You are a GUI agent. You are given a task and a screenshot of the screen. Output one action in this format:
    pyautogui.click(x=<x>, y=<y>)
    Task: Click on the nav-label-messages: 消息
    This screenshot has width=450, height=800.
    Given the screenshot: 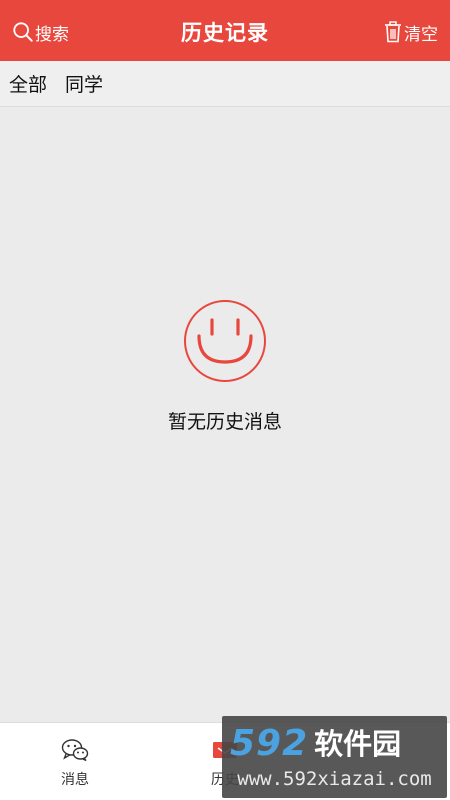 What is the action you would take?
    pyautogui.click(x=75, y=780)
    